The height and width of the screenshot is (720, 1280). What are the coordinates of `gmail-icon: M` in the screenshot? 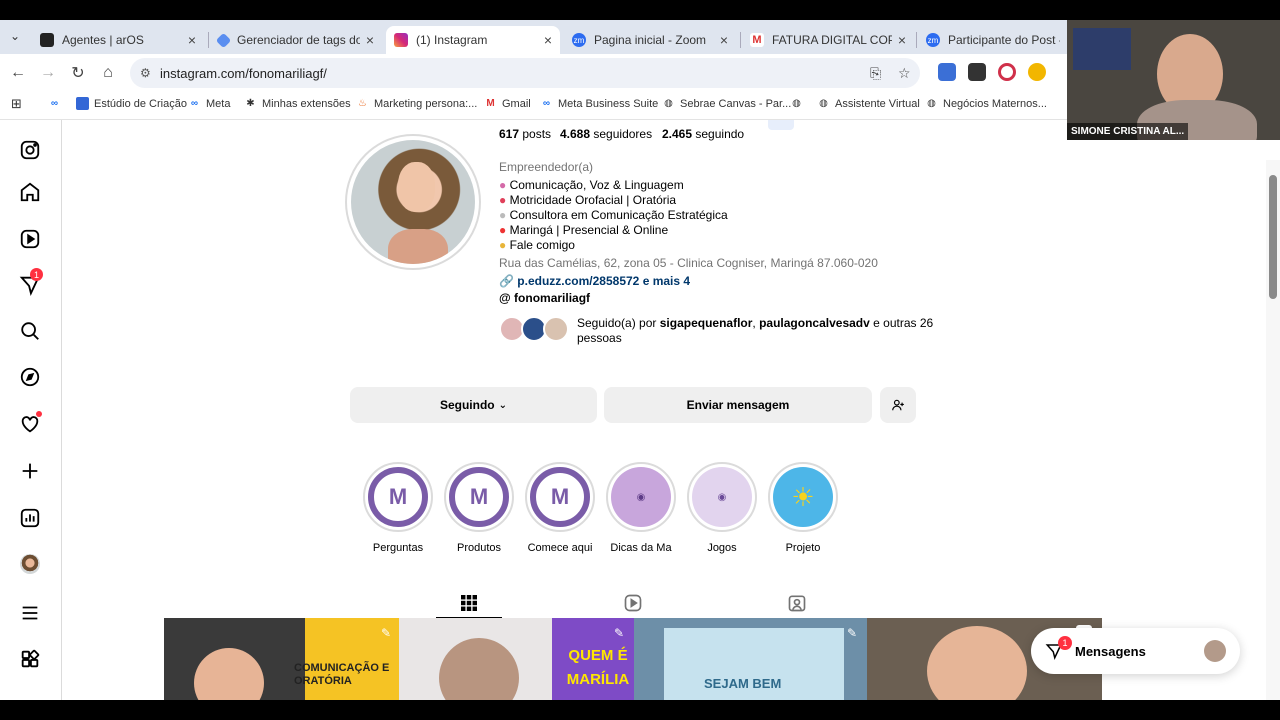 It's located at (490, 103).